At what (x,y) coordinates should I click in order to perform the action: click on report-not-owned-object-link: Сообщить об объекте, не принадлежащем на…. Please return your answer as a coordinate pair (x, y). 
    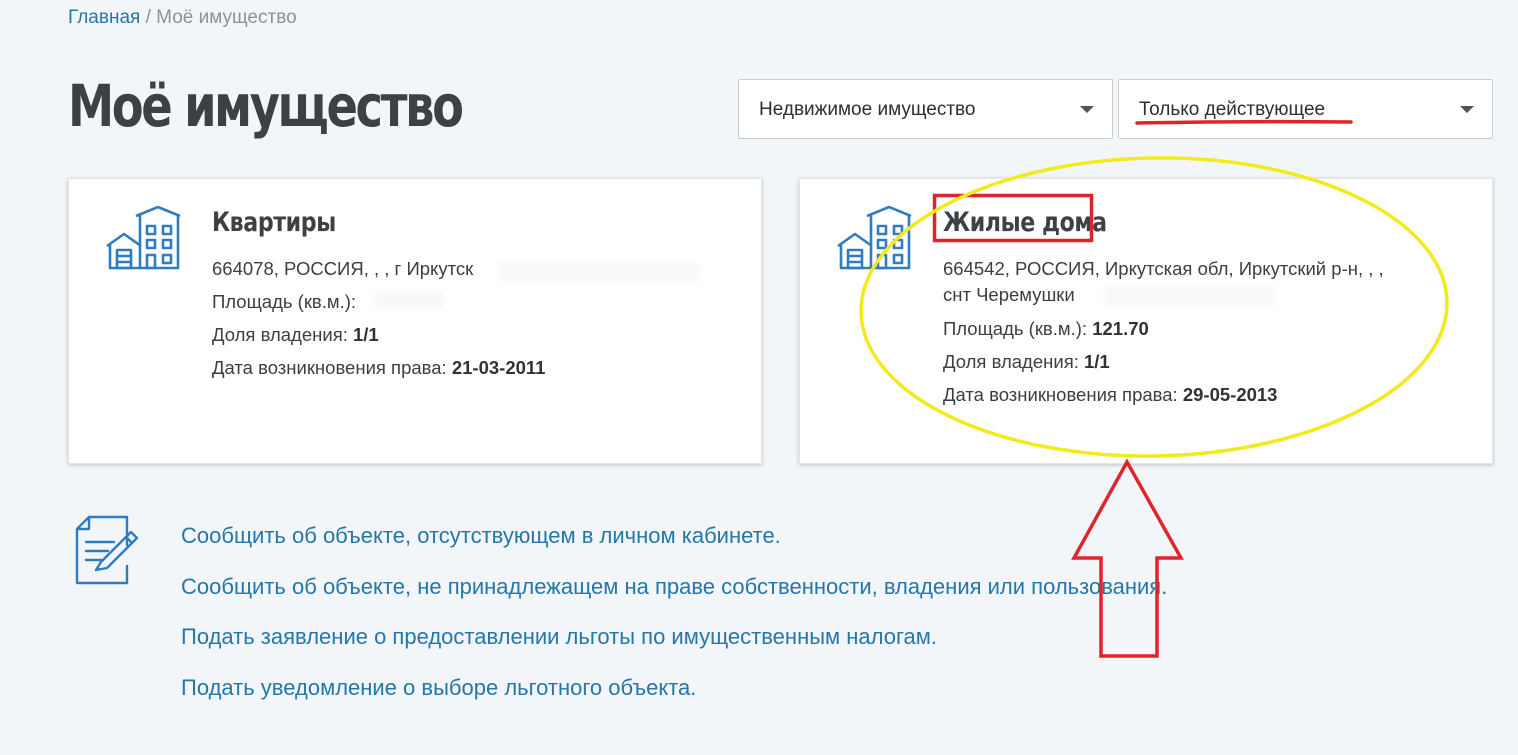
    Looking at the image, I should click on (674, 587).